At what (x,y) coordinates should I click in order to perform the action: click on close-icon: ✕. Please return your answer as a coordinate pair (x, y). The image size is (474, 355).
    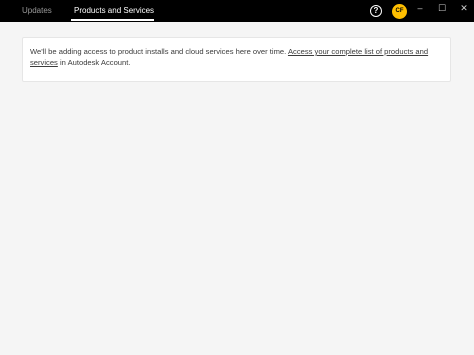
    Looking at the image, I should click on (464, 8).